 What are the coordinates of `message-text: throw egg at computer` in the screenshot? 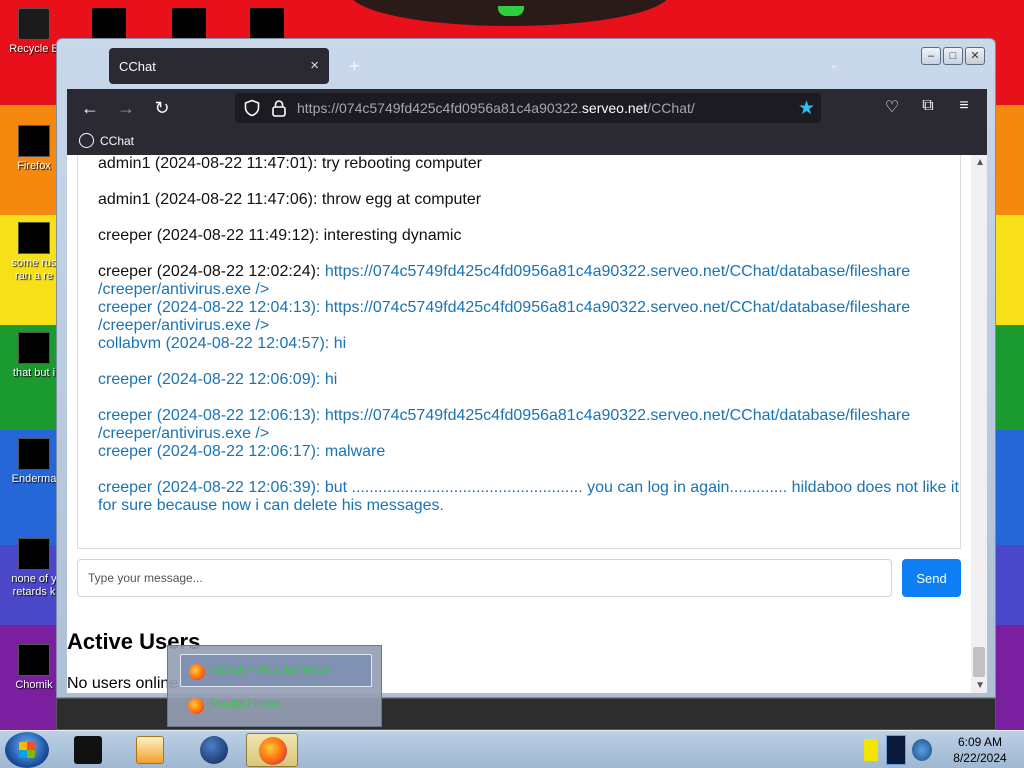 It's located at (401, 199).